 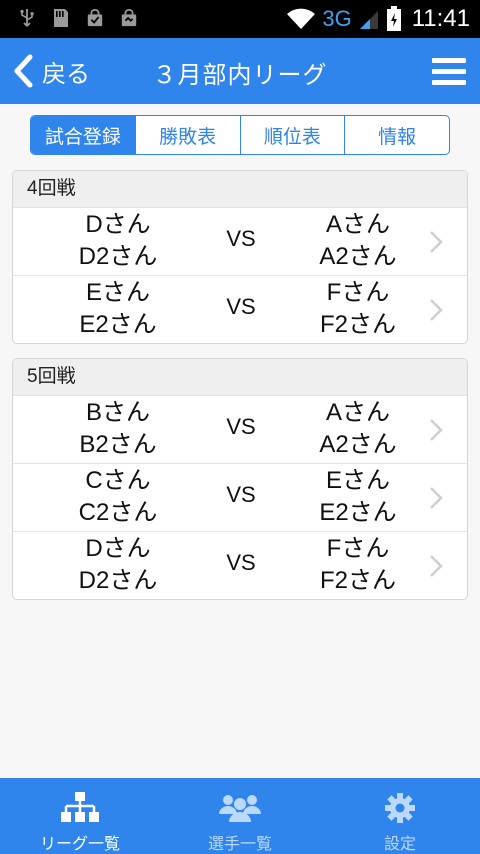 What do you see at coordinates (61, 18) in the screenshot?
I see `sd-card-icon` at bounding box center [61, 18].